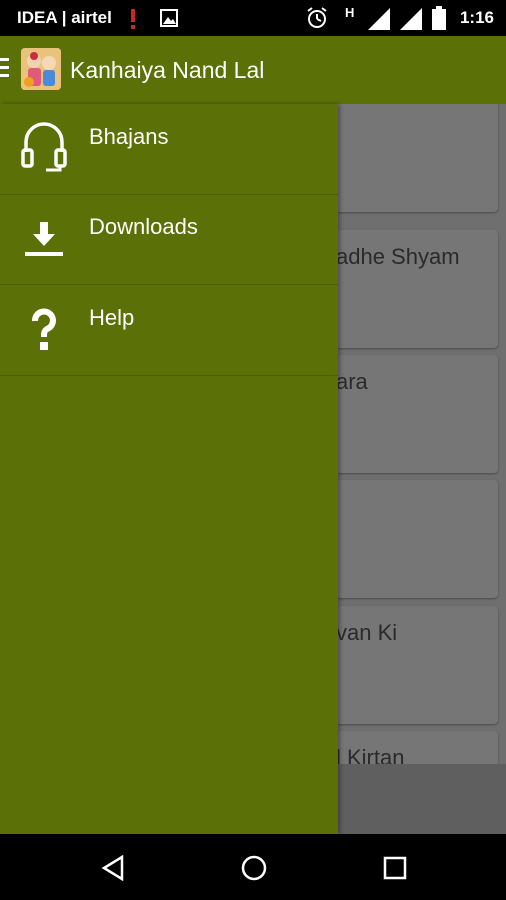 The image size is (506, 900). What do you see at coordinates (421, 799) in the screenshot?
I see `content-bottom-area` at bounding box center [421, 799].